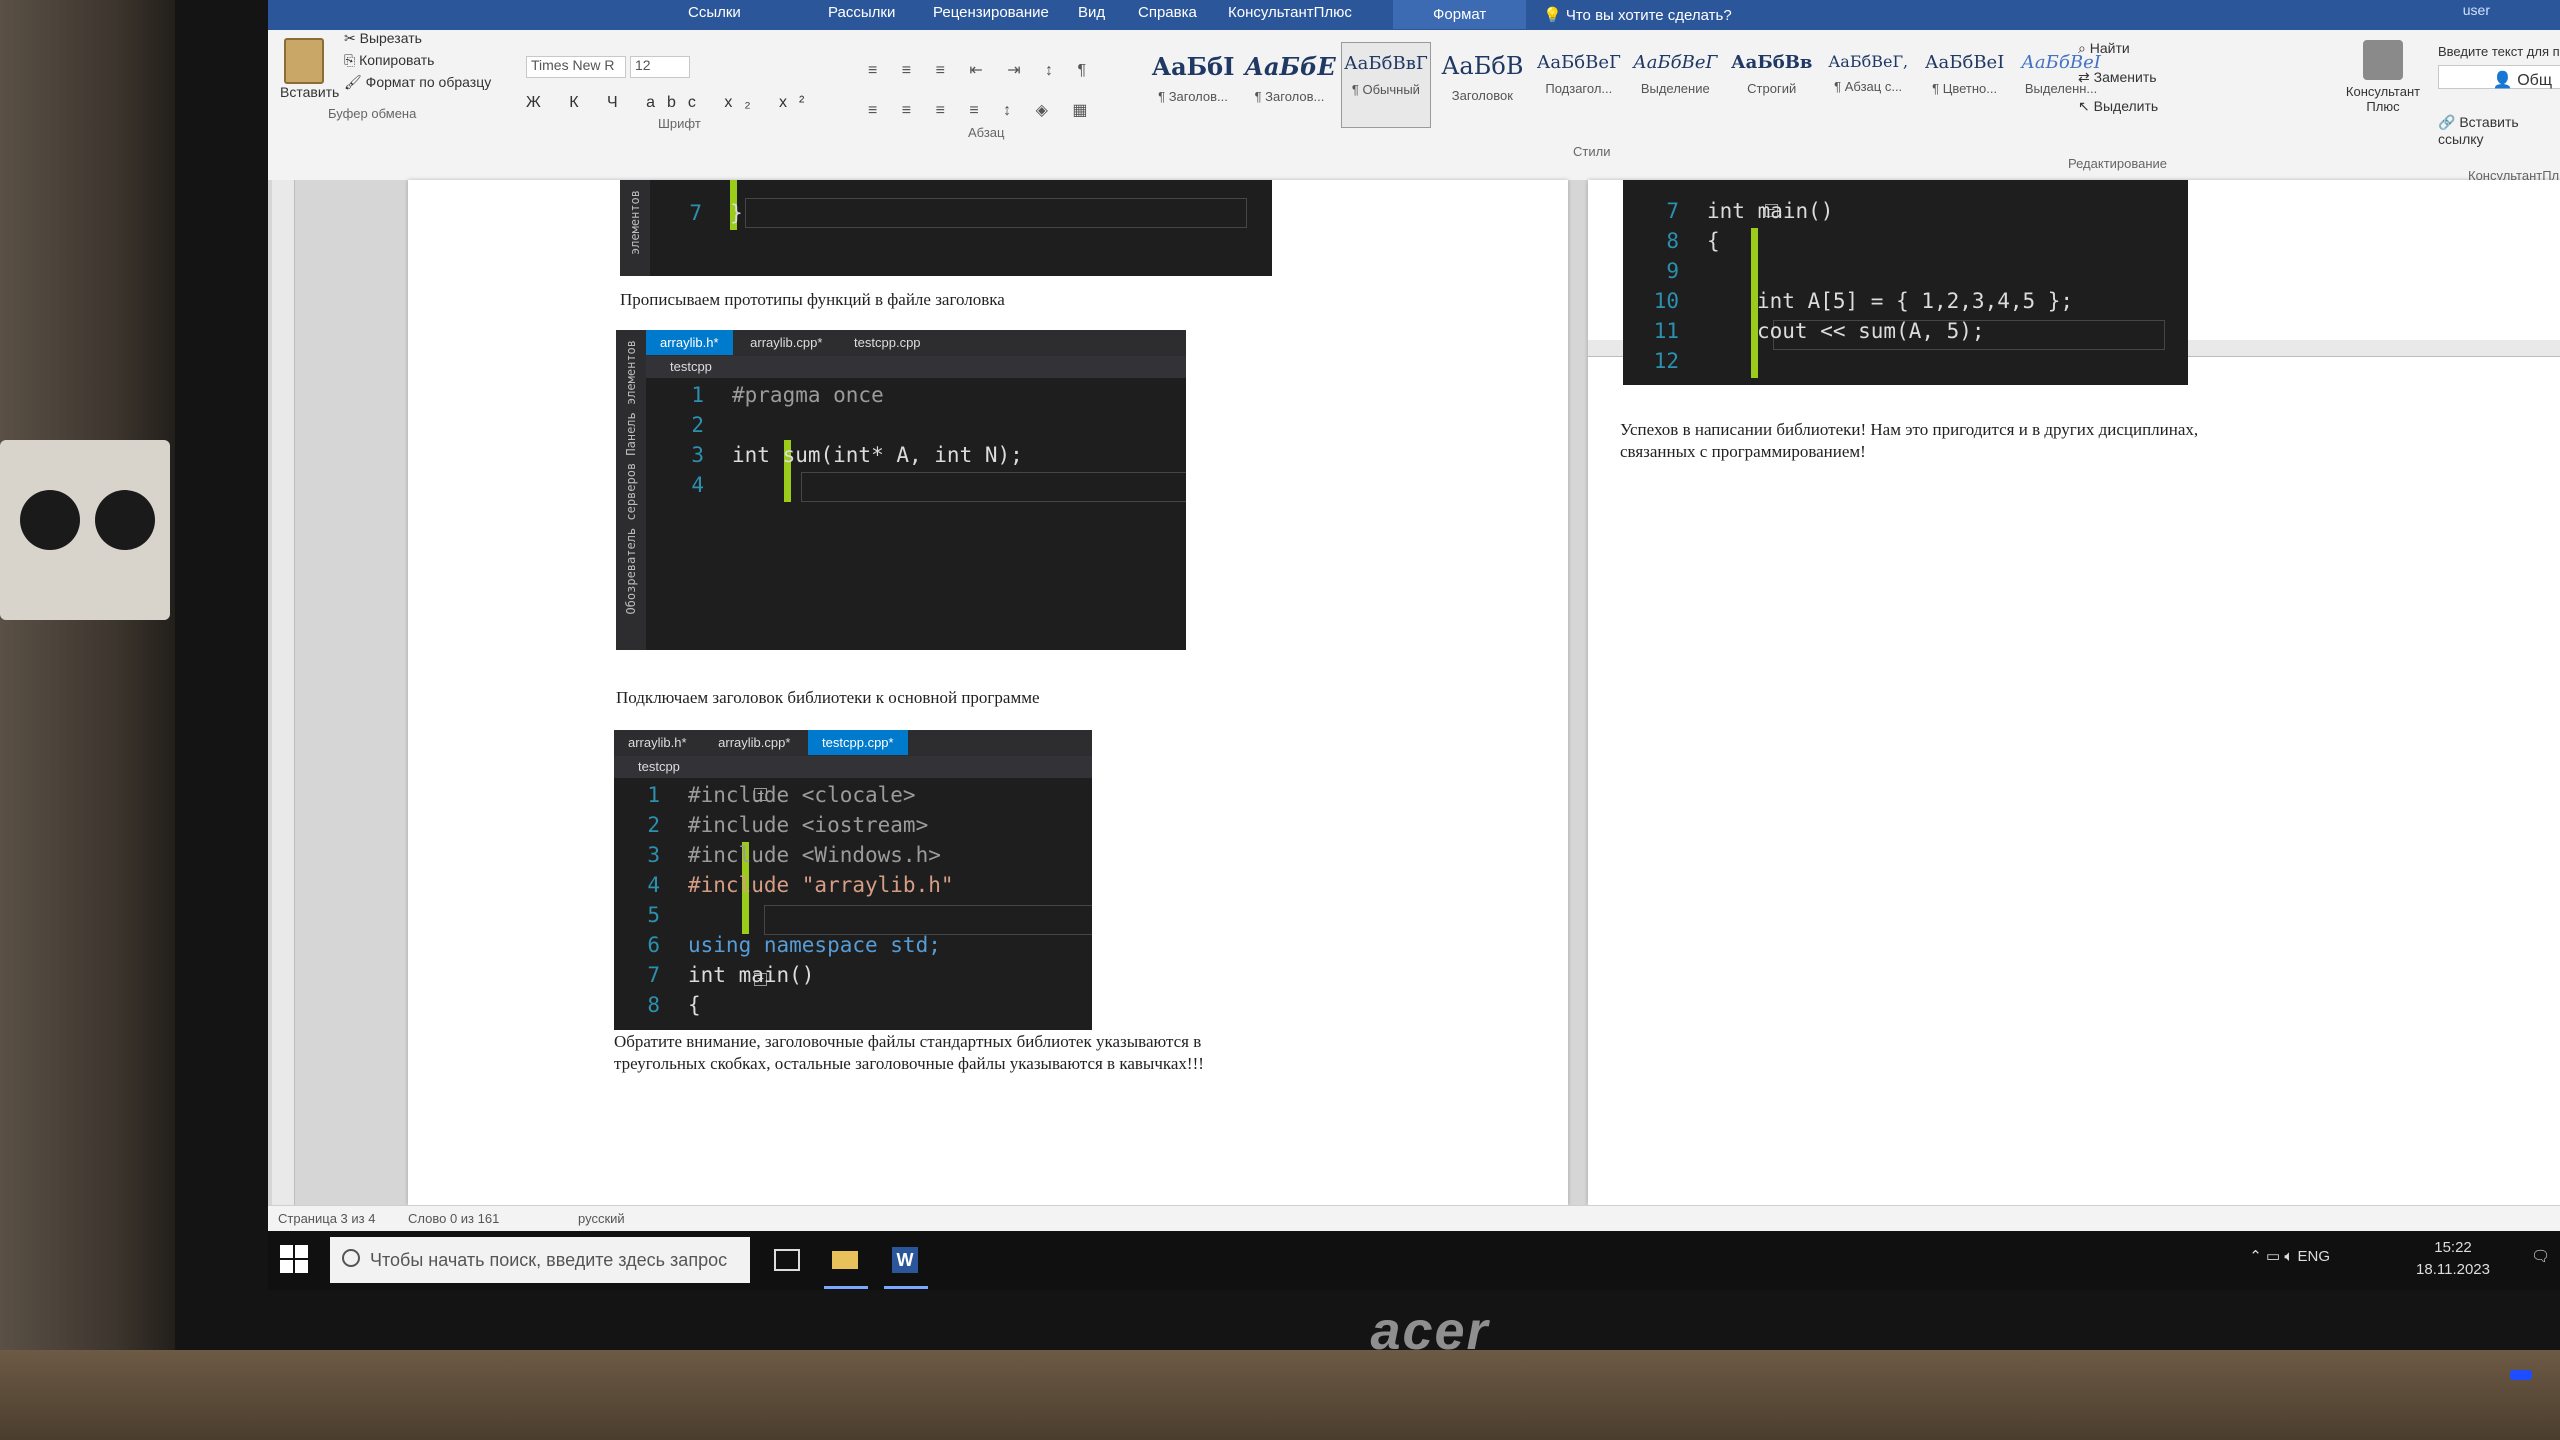 The height and width of the screenshot is (1440, 2560). I want to click on word-count: Слово 0 из 161, so click(453, 1218).